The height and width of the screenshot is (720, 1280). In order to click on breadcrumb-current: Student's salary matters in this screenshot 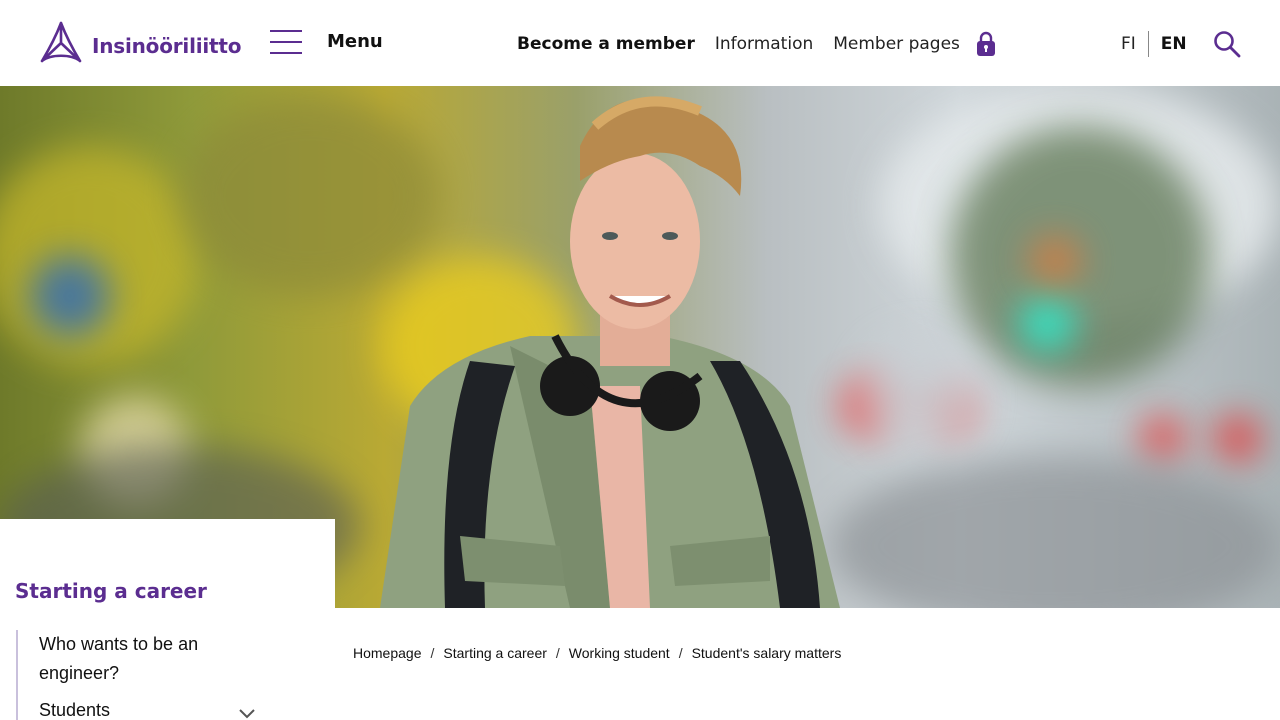, I will do `click(766, 653)`.